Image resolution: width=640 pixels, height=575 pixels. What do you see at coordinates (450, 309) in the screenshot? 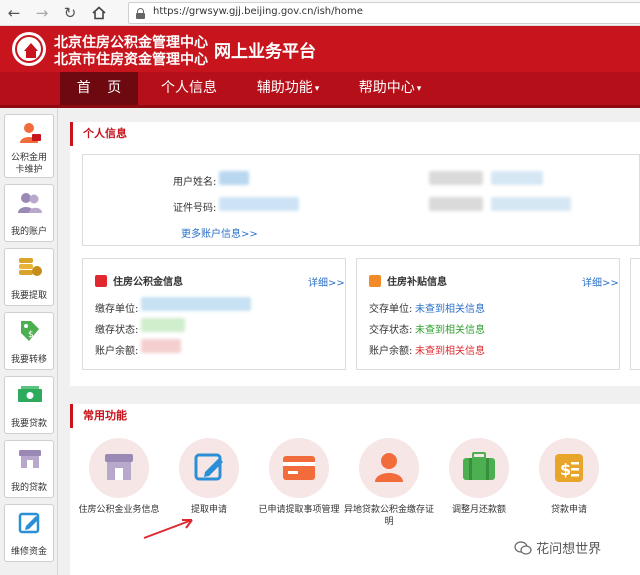
I see `subsidy-unit-value: 未查到相关信息` at bounding box center [450, 309].